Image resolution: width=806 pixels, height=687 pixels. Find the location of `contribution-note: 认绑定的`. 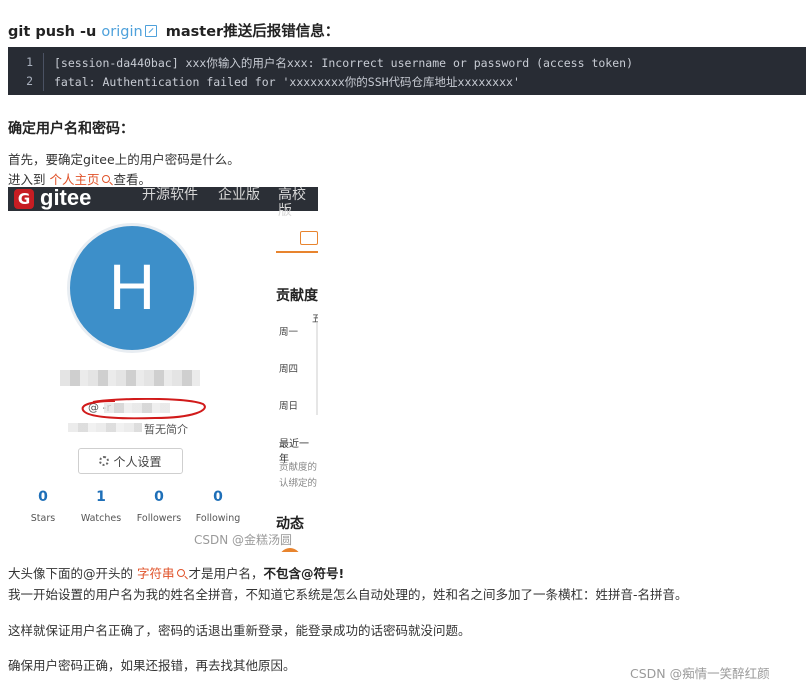

contribution-note: 认绑定的 is located at coordinates (298, 483).